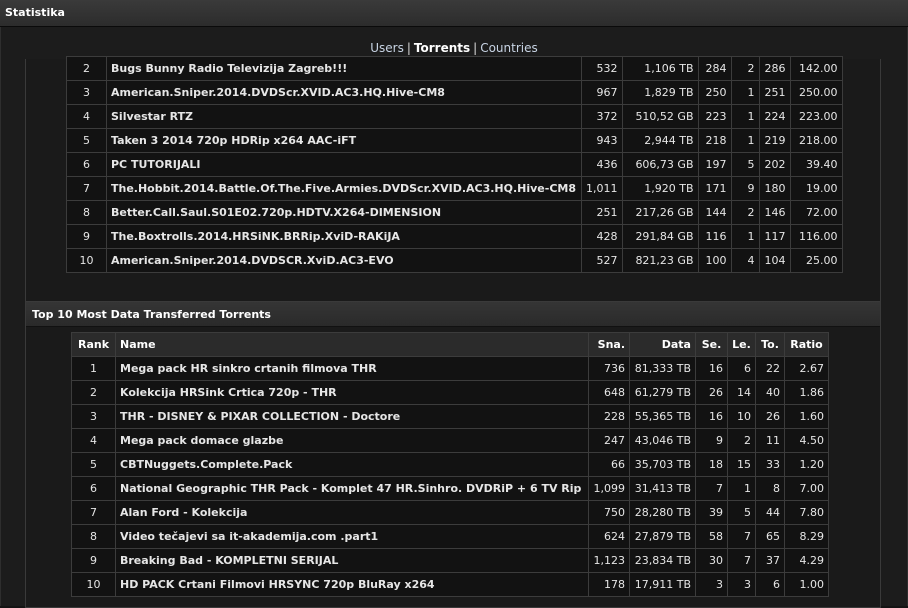  Describe the element at coordinates (711, 368) in the screenshot. I see `seeders-cell: 16` at that location.